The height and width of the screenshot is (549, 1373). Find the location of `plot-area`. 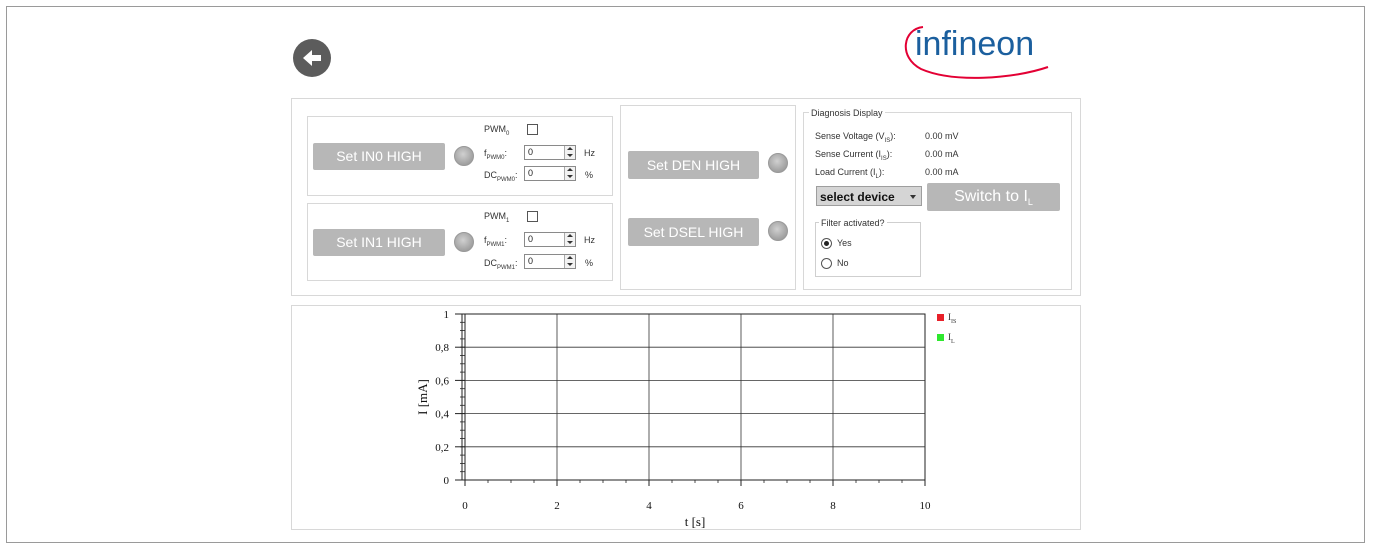

plot-area is located at coordinates (695, 397).